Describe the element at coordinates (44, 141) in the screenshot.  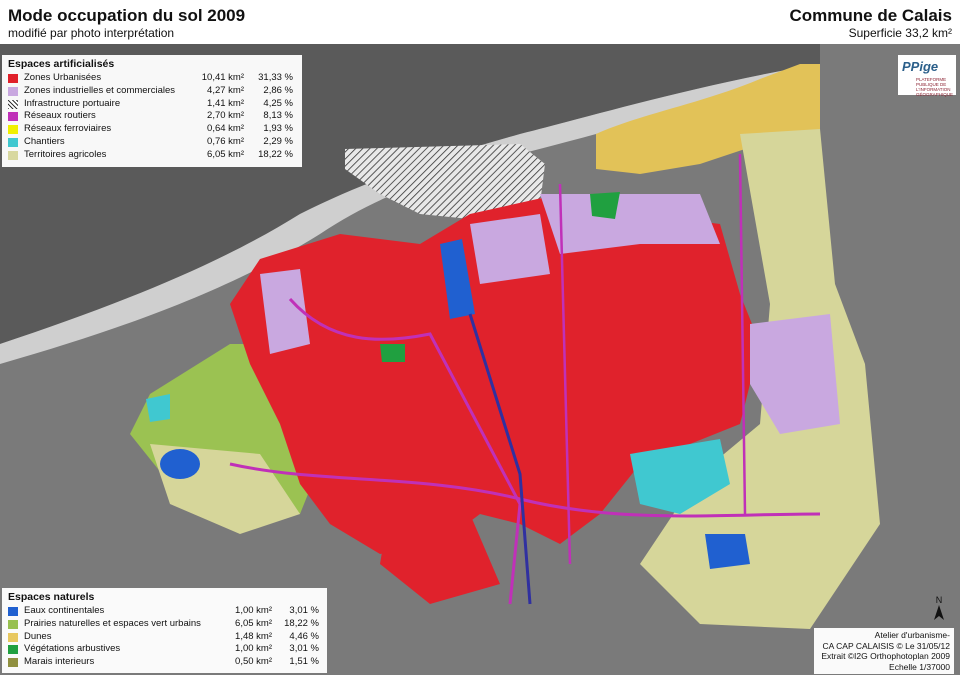
I see `legend-label: Chantiers` at that location.